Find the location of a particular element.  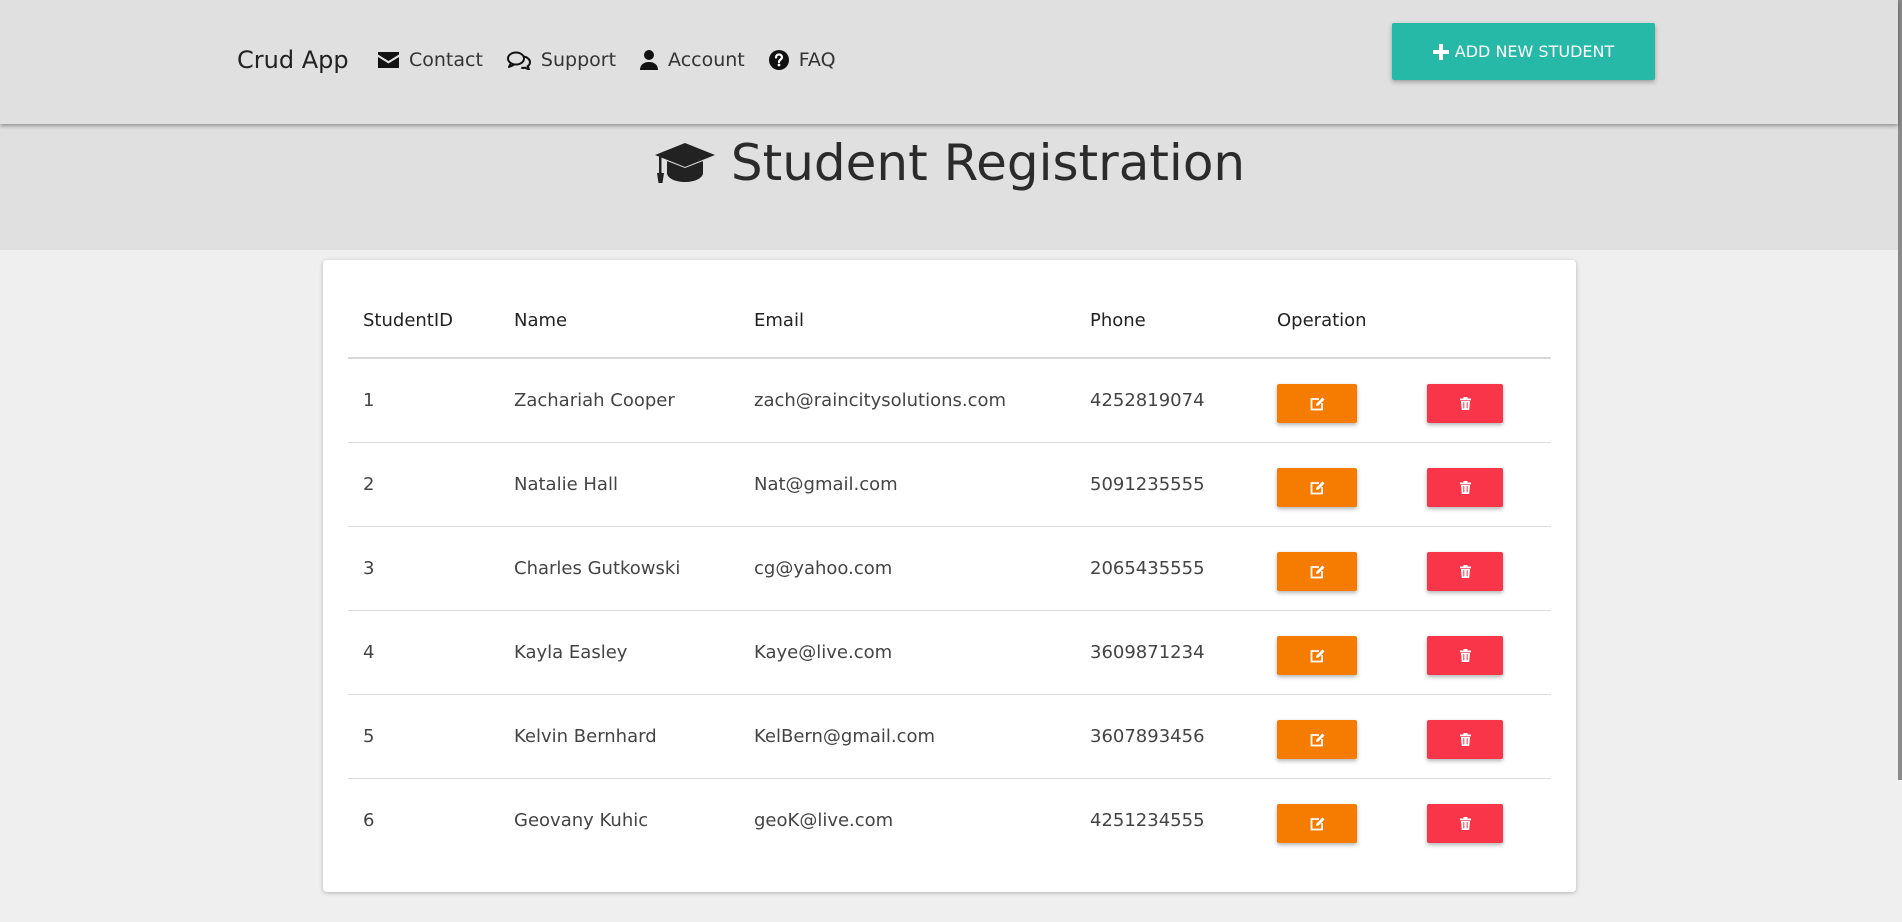

cell-phone: 3609871234 is located at coordinates (1168, 652).